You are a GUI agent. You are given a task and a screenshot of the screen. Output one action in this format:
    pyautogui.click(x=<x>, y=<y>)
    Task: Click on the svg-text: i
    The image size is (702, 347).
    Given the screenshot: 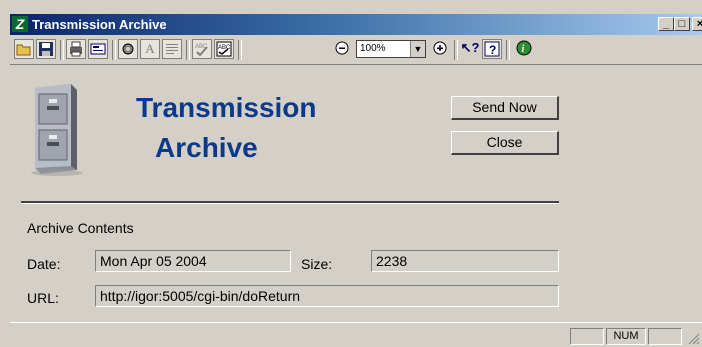 What is the action you would take?
    pyautogui.click(x=523, y=49)
    